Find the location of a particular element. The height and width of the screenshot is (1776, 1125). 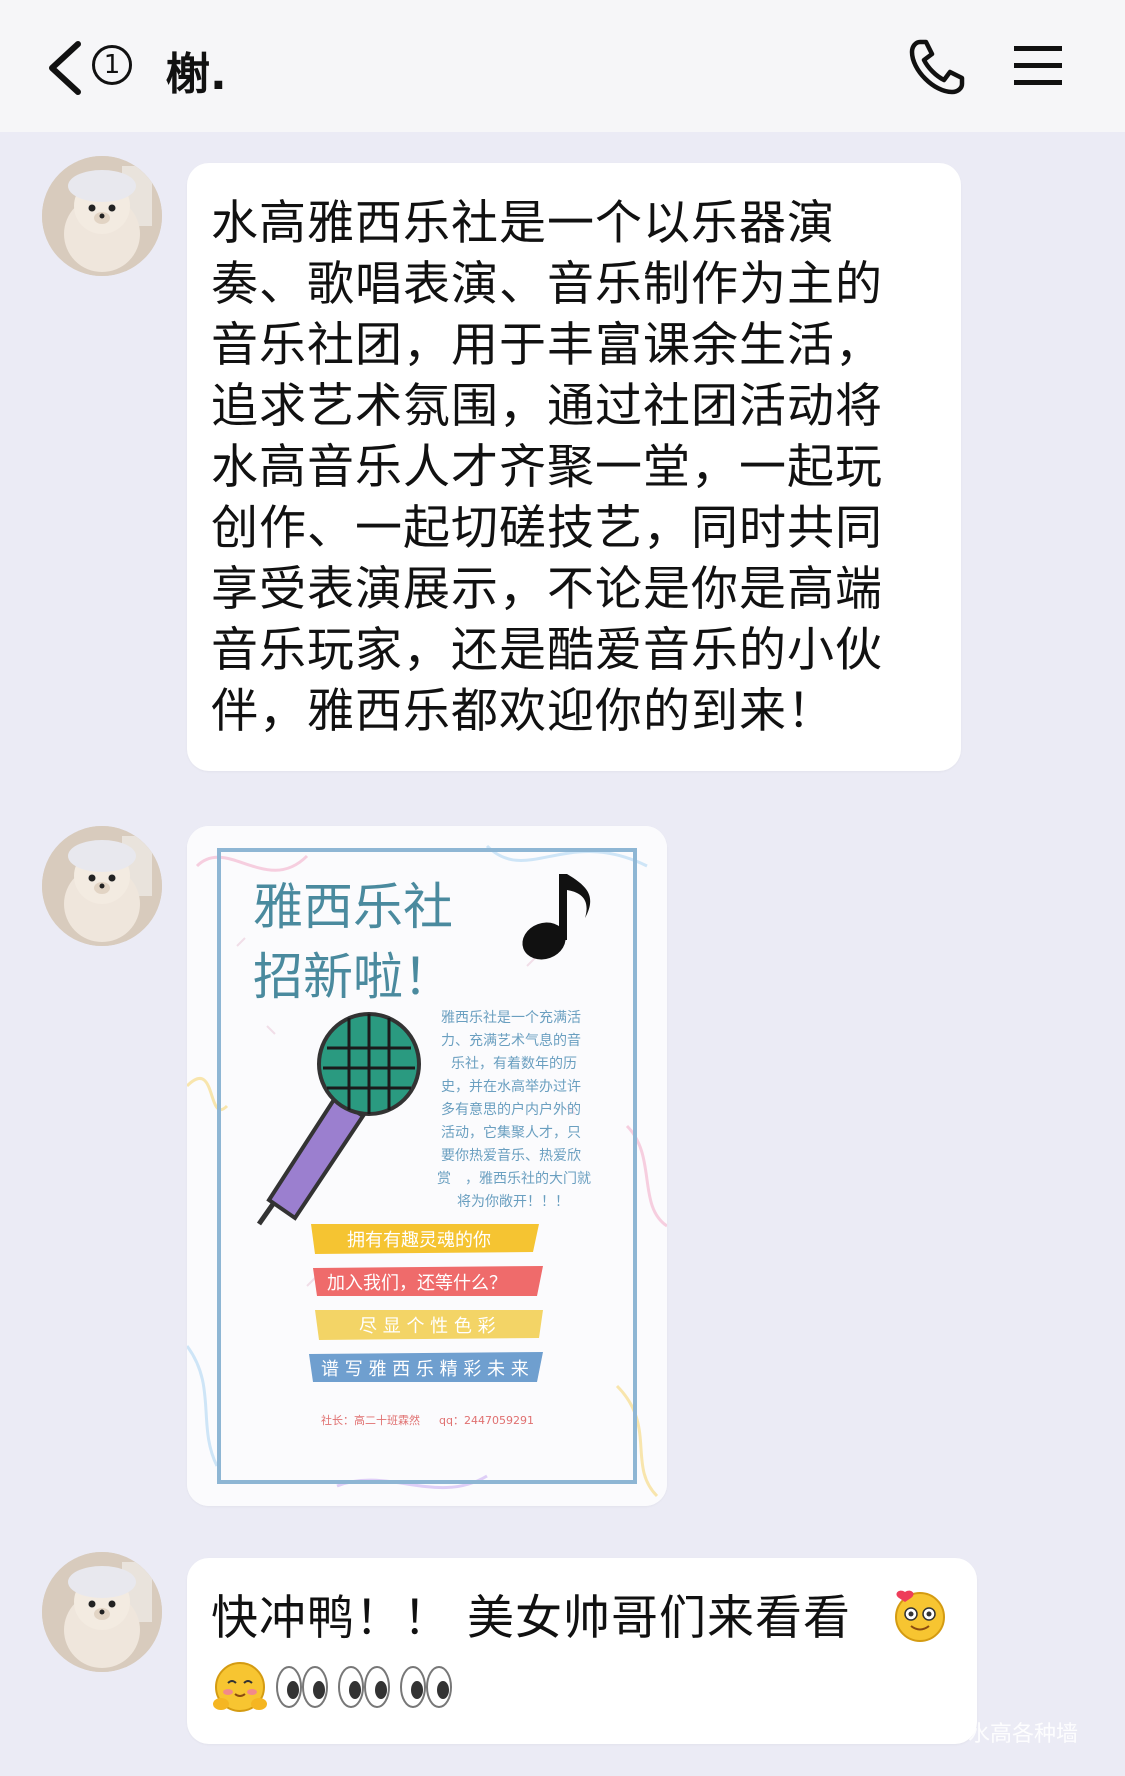

intro-line: 多有意思的户内户外的 is located at coordinates (511, 1109).